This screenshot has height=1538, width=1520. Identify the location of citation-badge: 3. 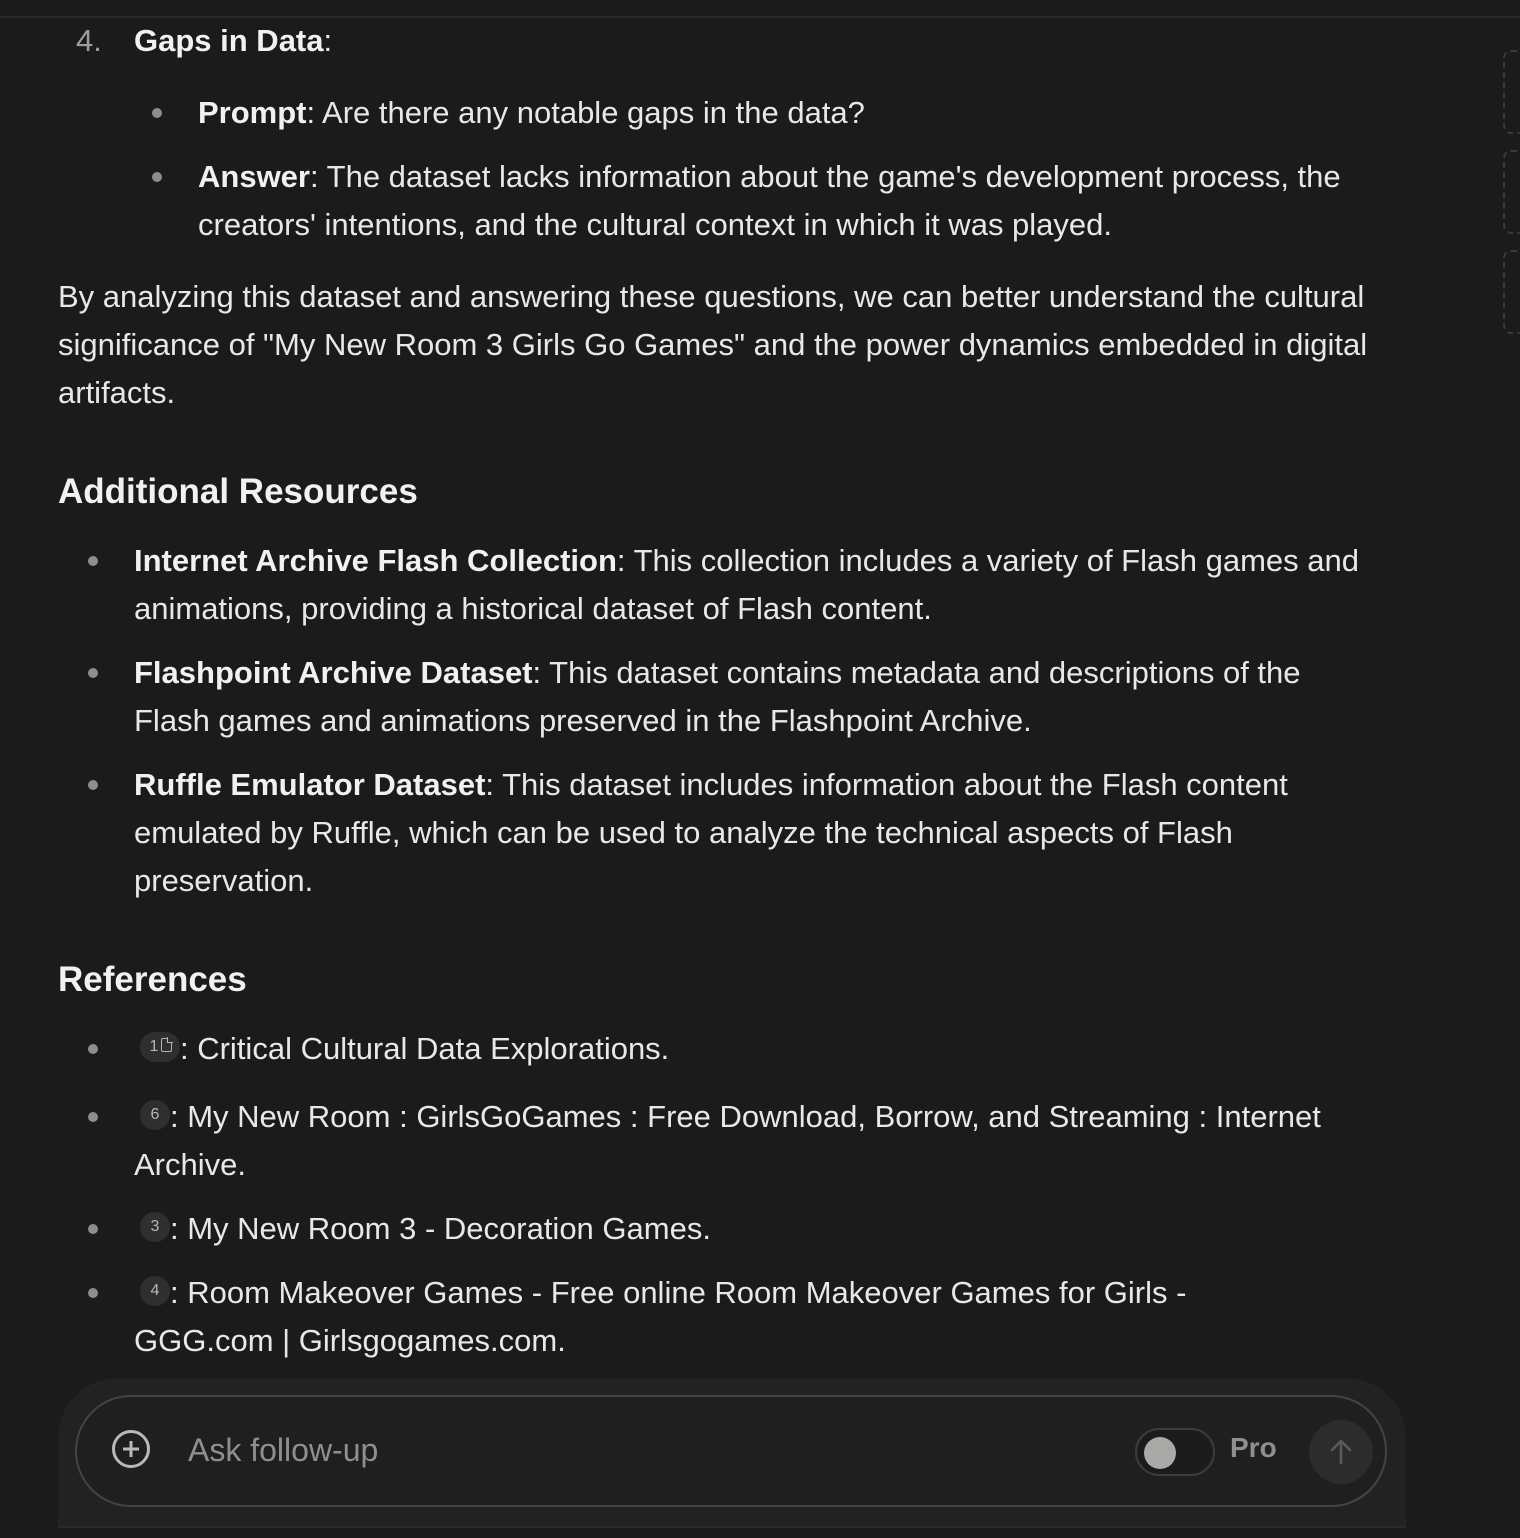
(155, 1227).